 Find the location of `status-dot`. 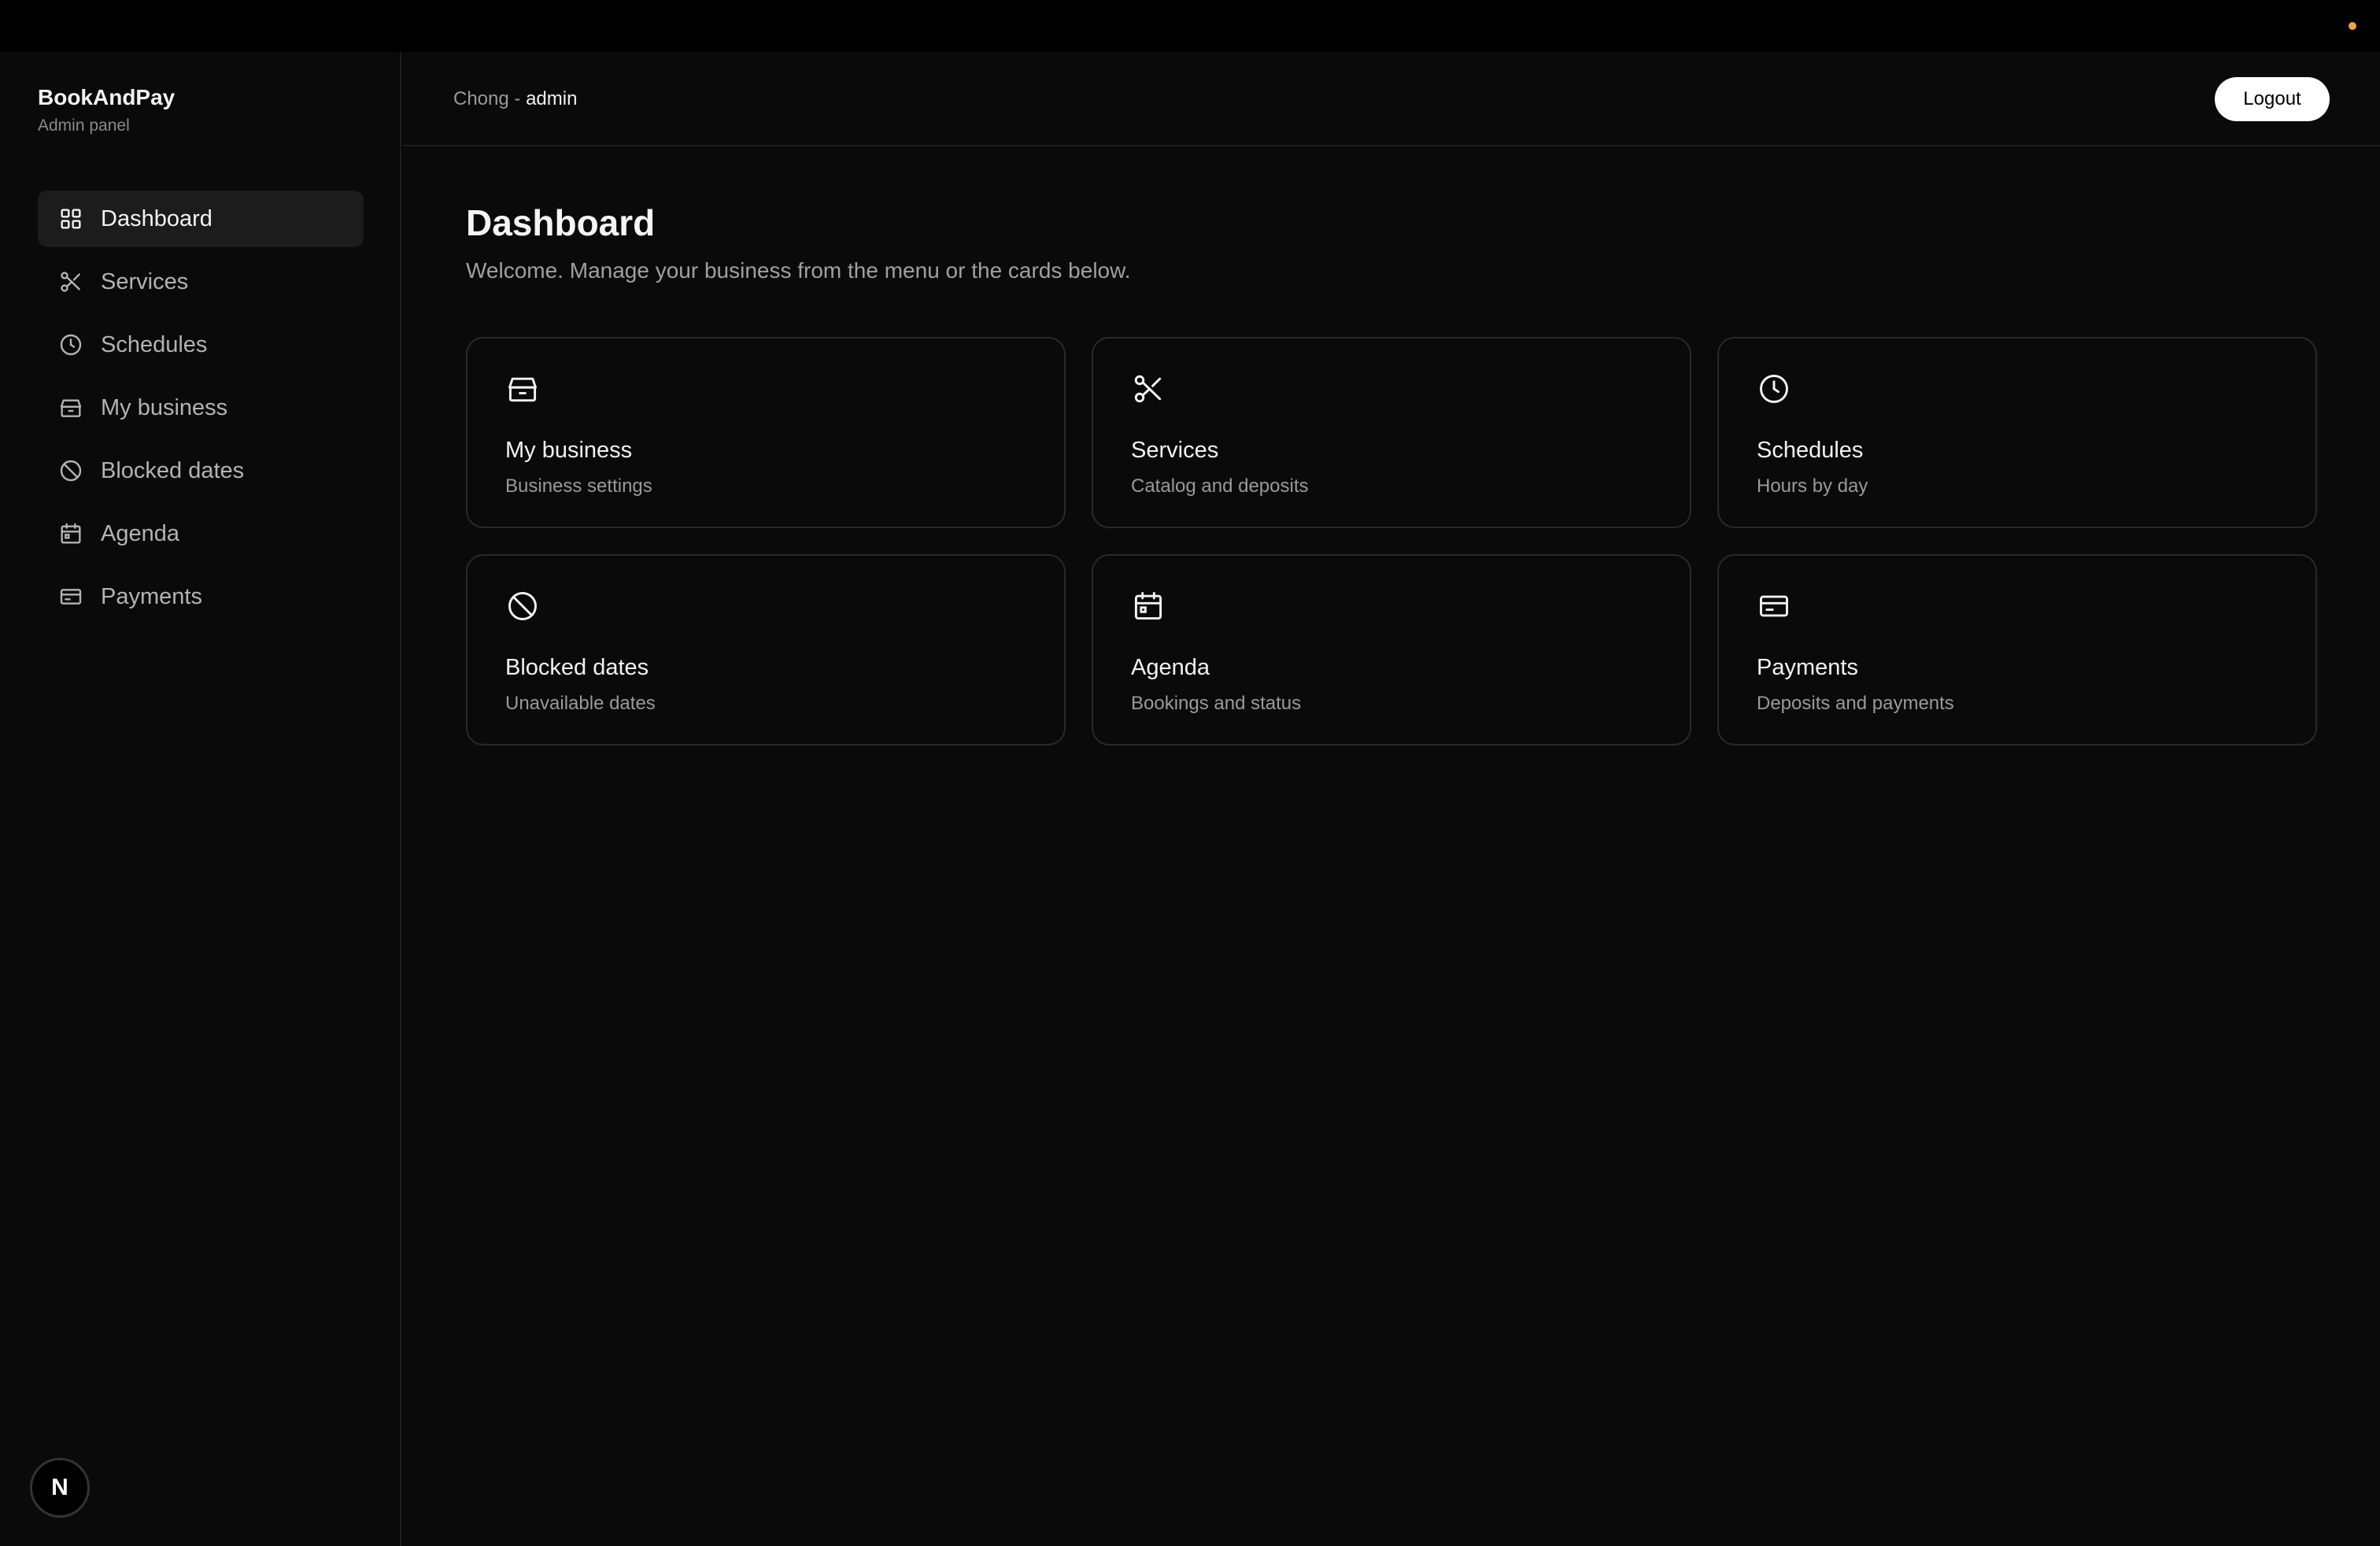

status-dot is located at coordinates (2352, 26).